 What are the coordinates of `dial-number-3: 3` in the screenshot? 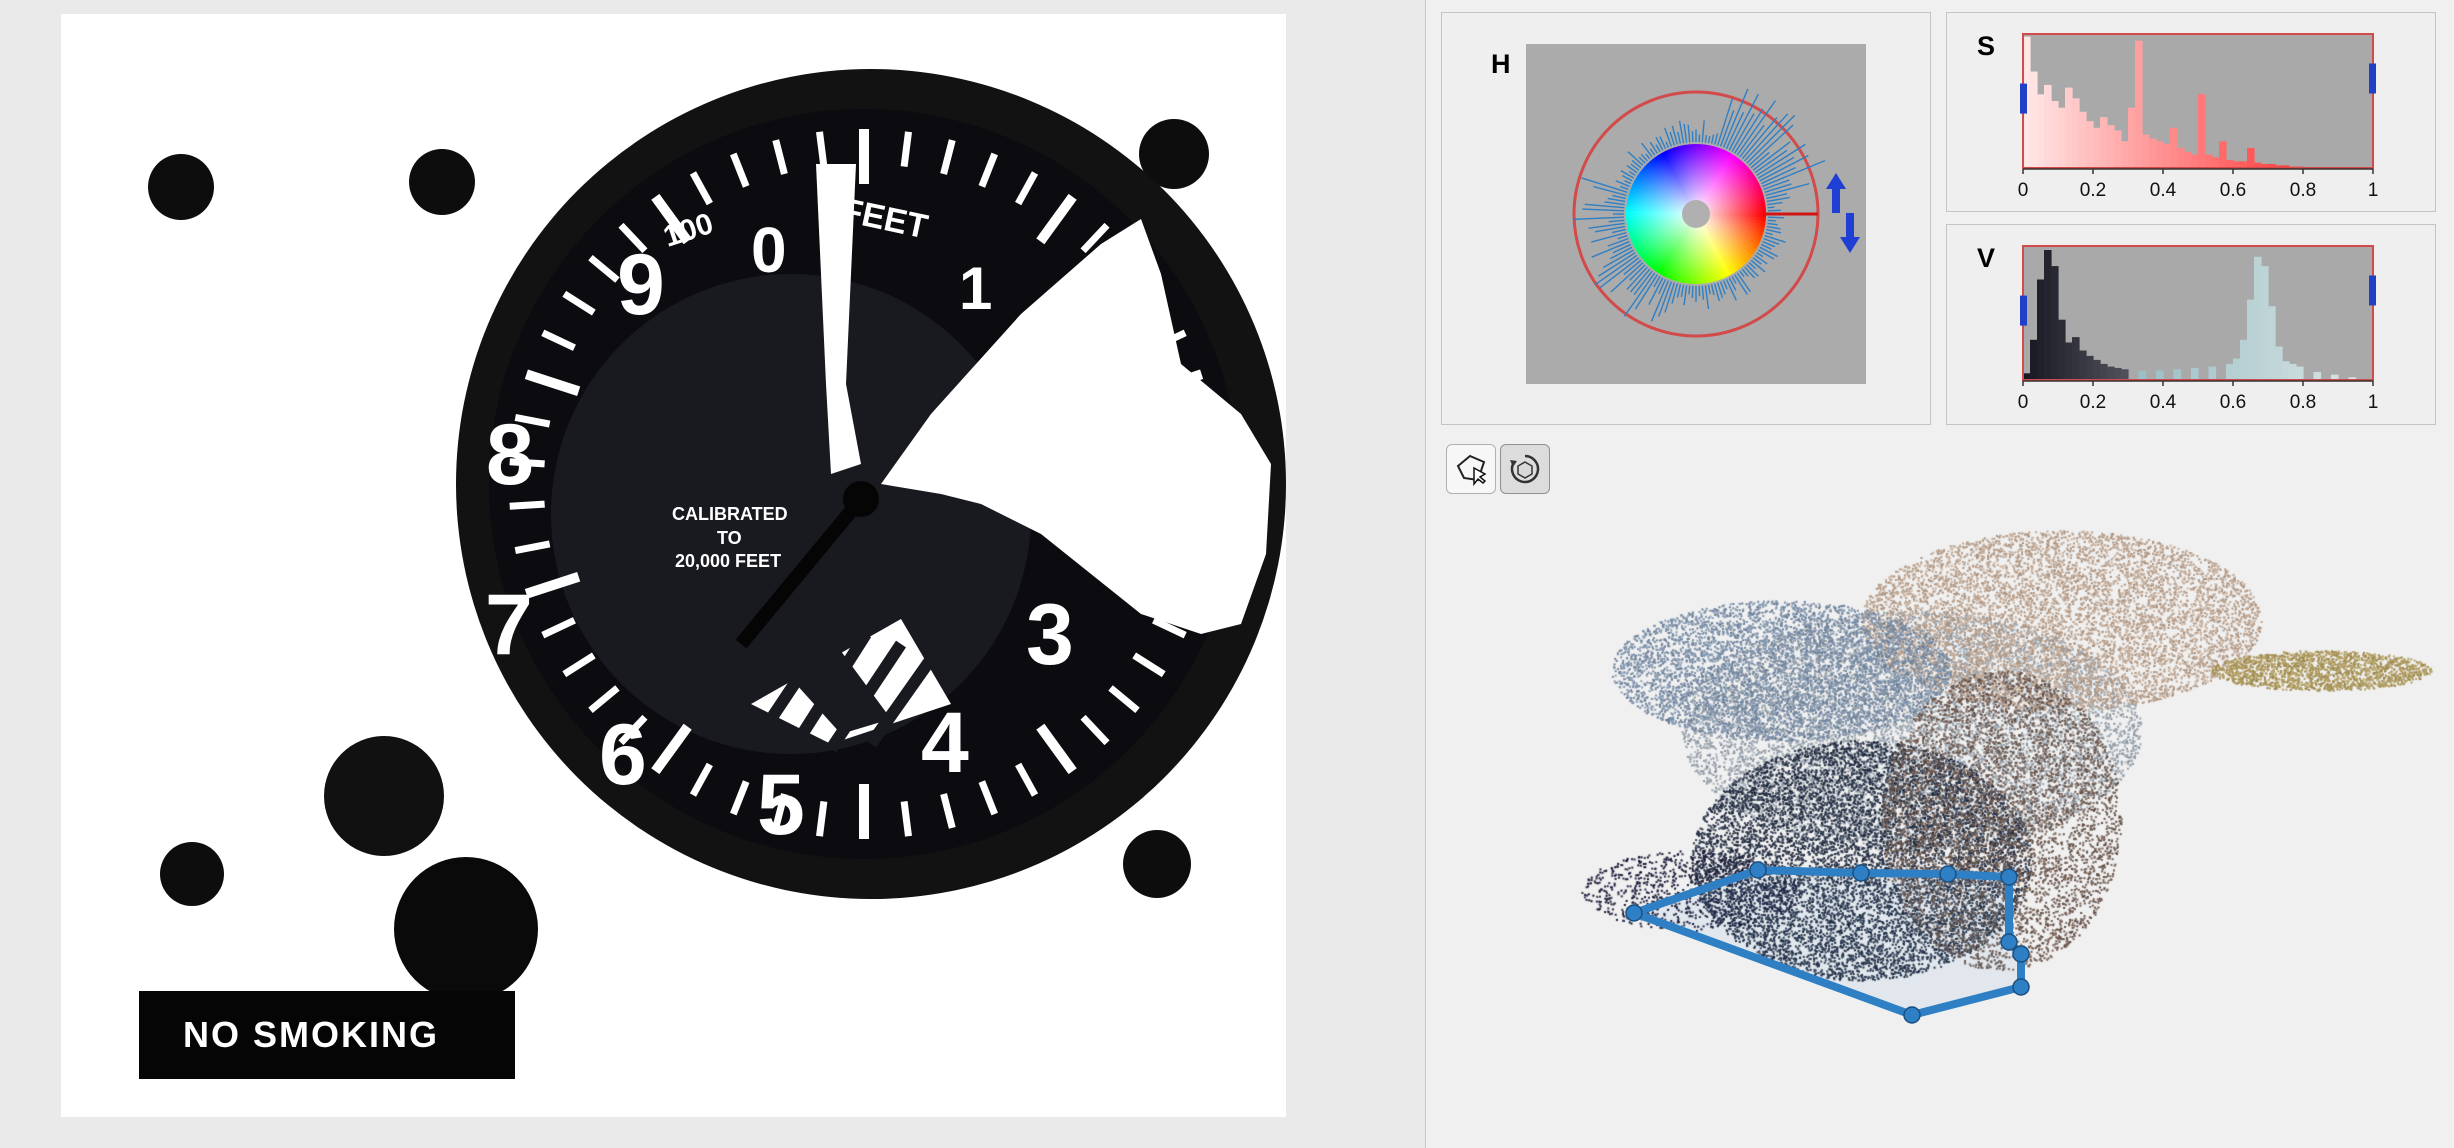 It's located at (1050, 635).